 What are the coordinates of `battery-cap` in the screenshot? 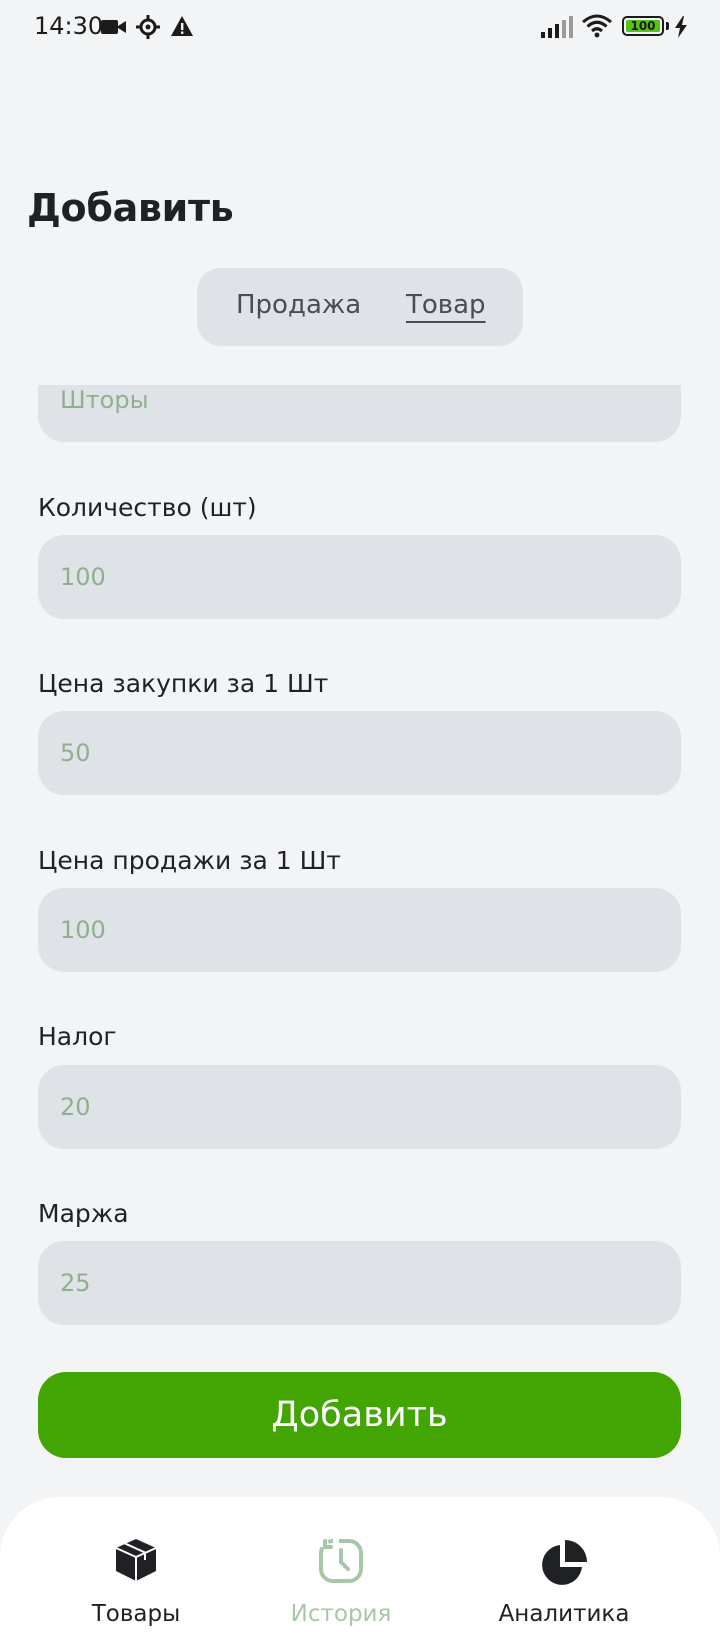 It's located at (667, 26).